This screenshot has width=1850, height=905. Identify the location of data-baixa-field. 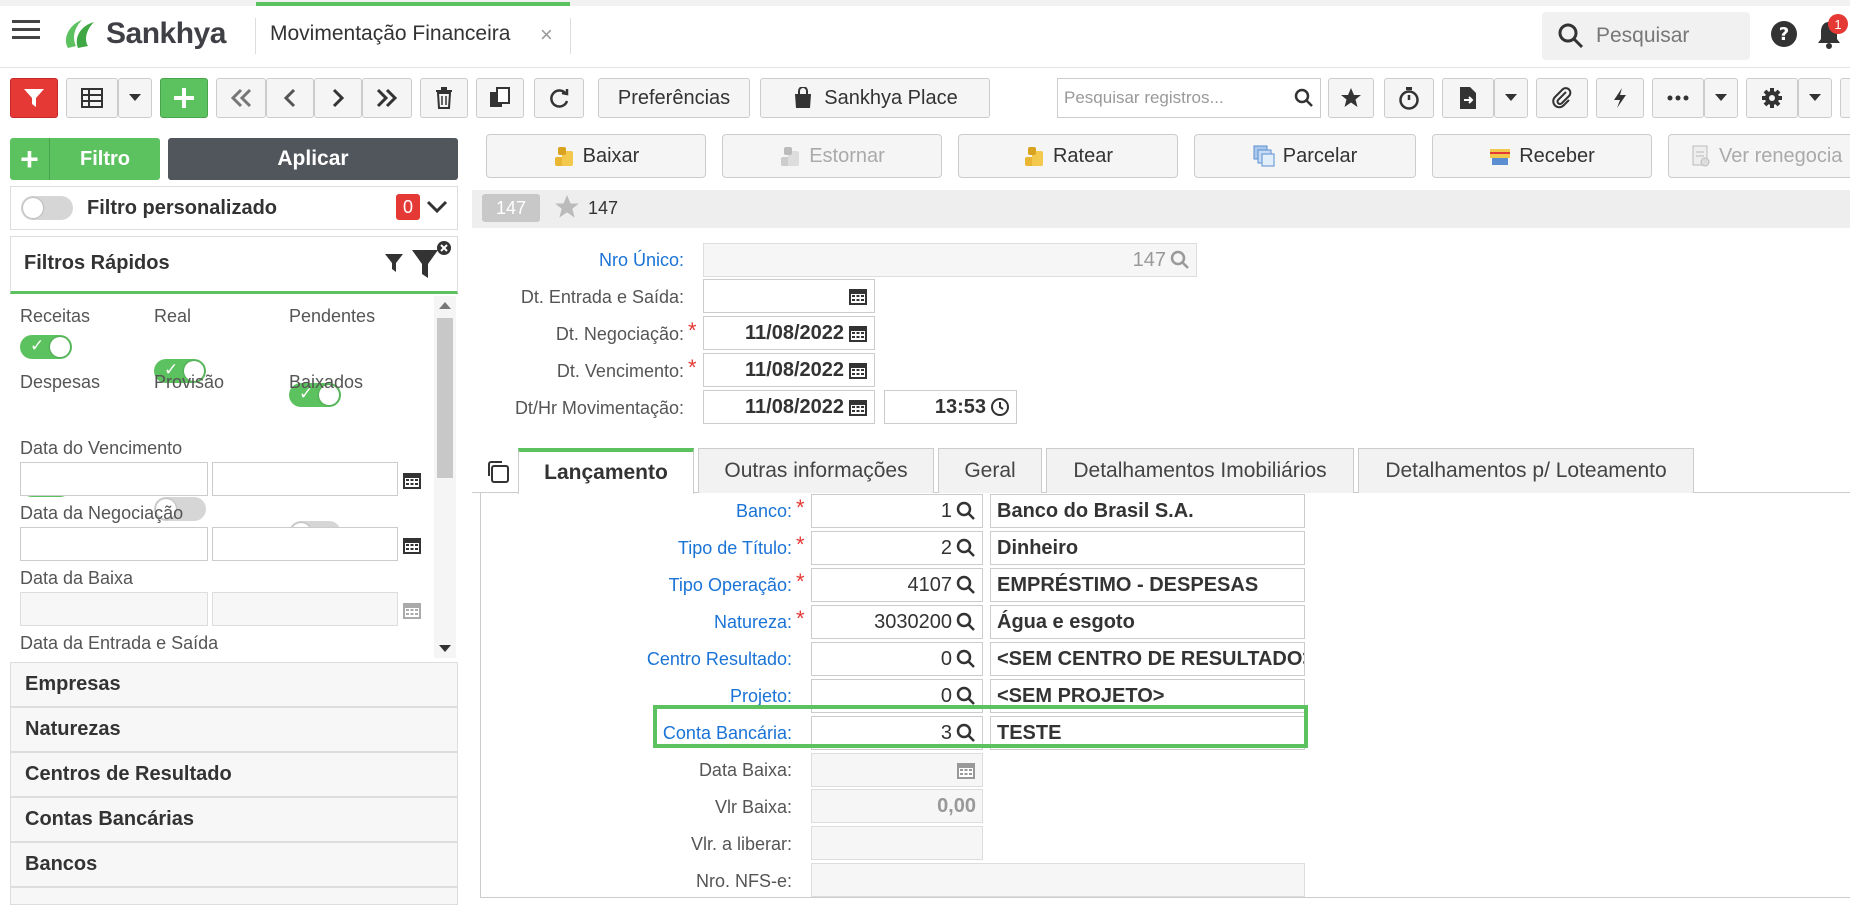
(897, 770).